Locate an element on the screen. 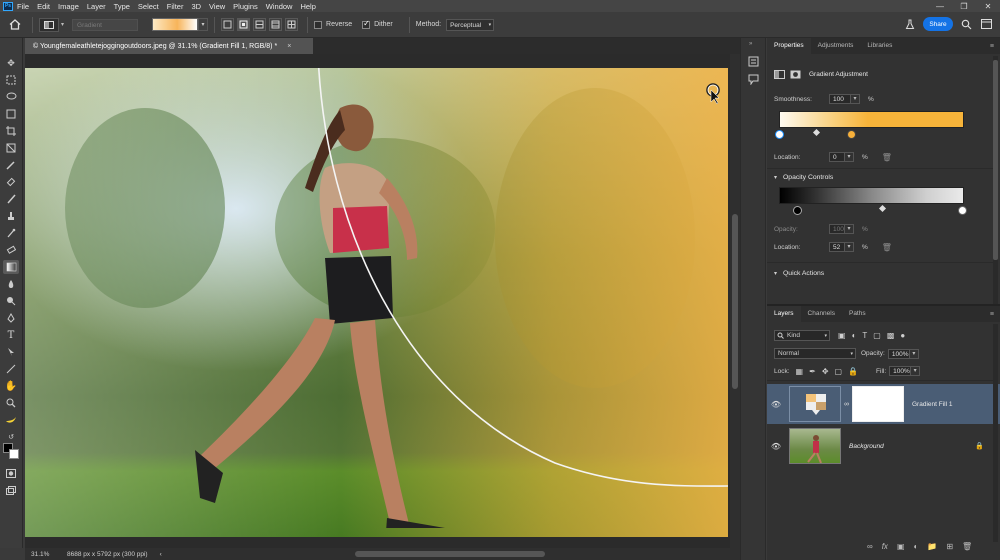 The image size is (1000, 560). tool-preset-picker is located at coordinates (49, 24).